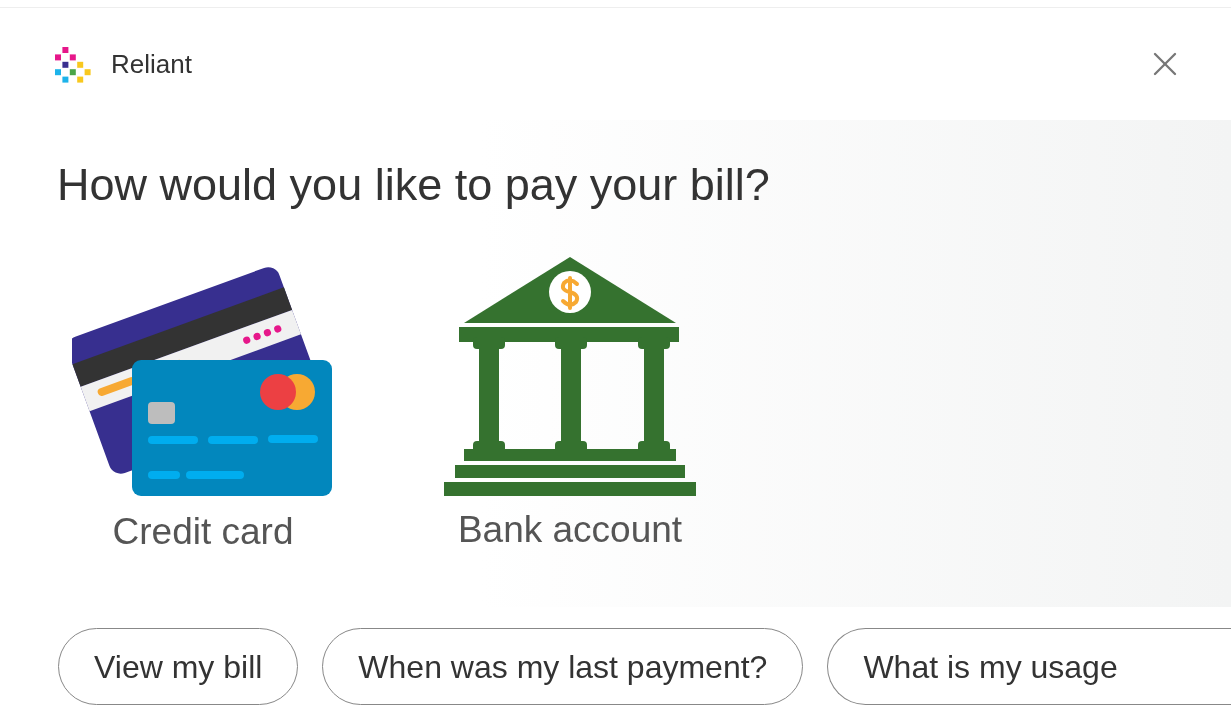  What do you see at coordinates (151, 64) in the screenshot?
I see `brand-name: Reliant` at bounding box center [151, 64].